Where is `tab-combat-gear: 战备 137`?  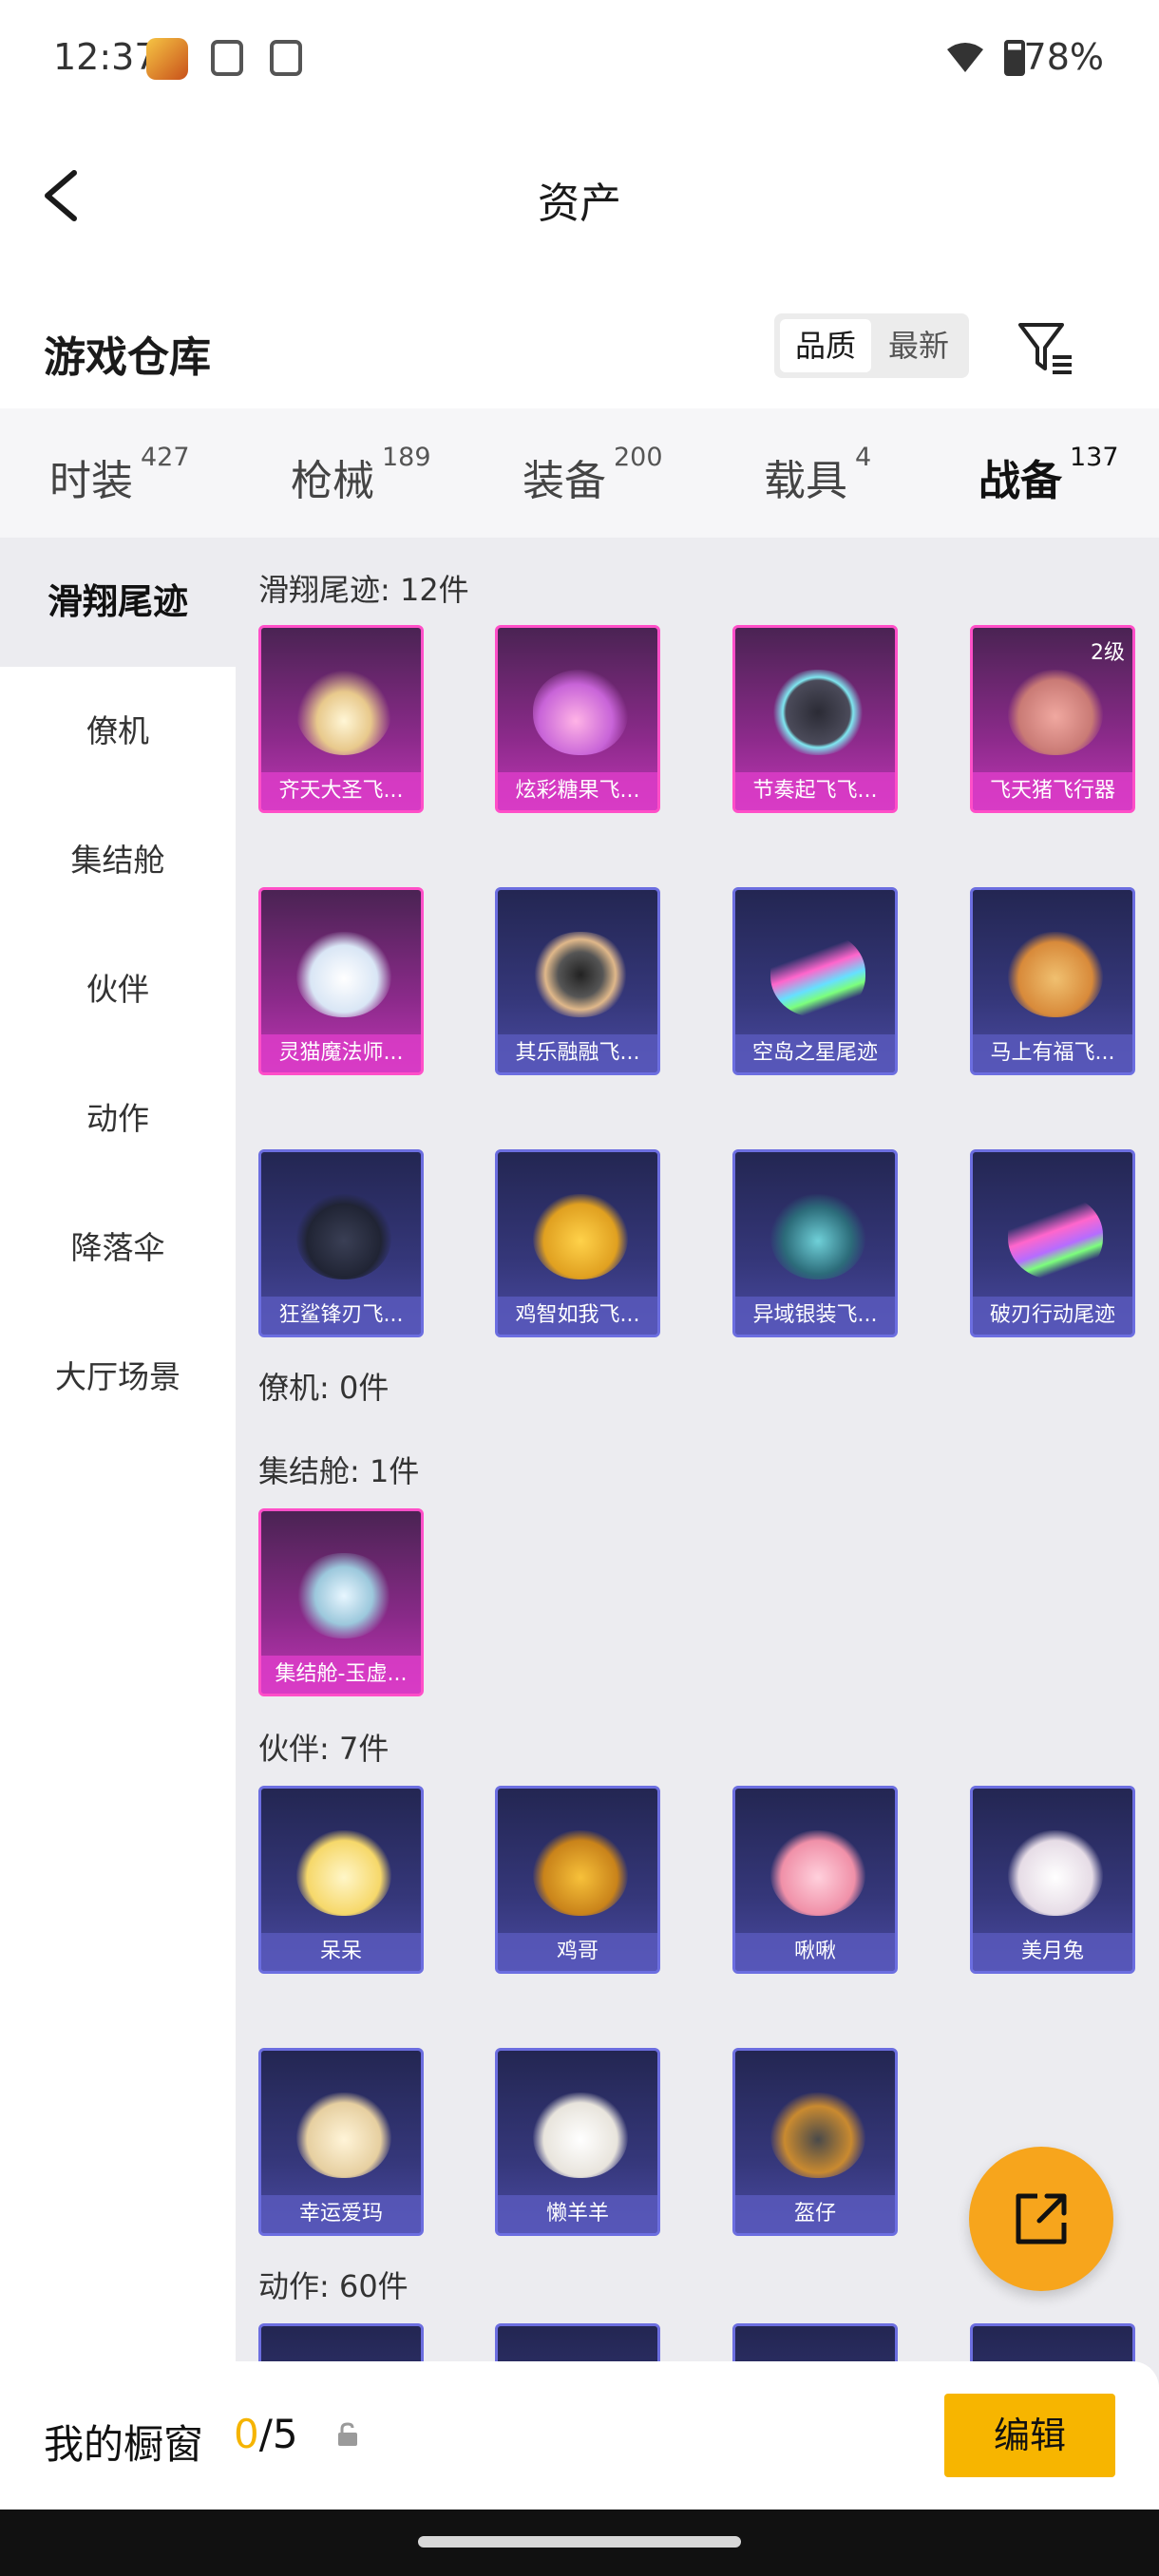
tab-combat-gear: 战备 137 is located at coordinates (1048, 498).